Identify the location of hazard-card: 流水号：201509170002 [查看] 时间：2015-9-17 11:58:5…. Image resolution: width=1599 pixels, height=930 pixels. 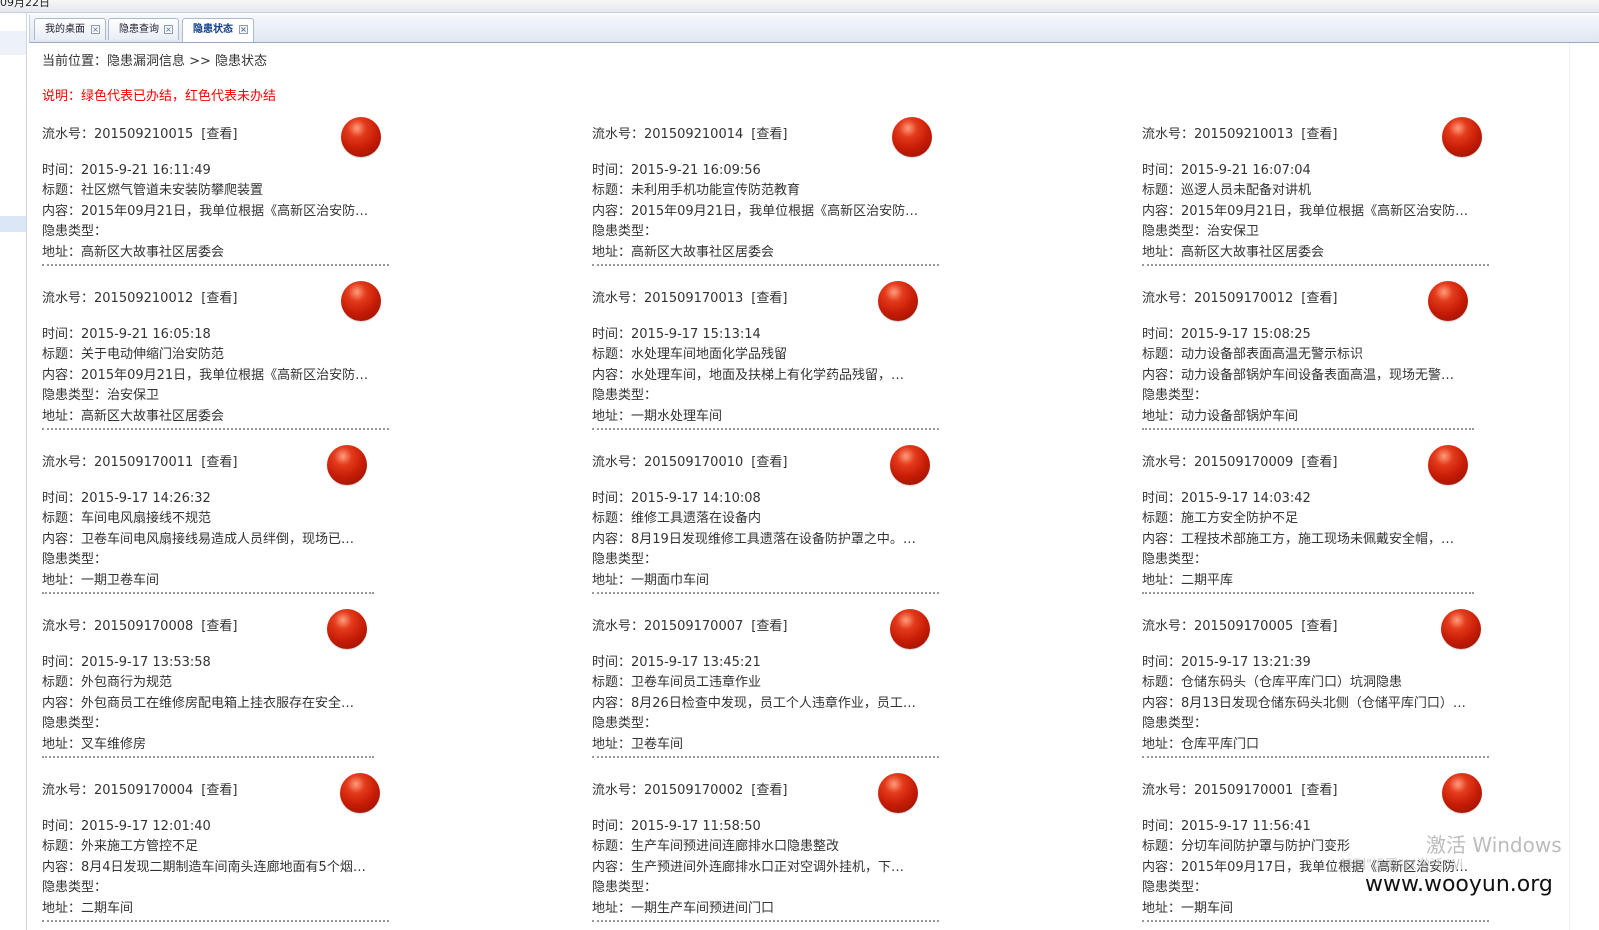
(767, 851).